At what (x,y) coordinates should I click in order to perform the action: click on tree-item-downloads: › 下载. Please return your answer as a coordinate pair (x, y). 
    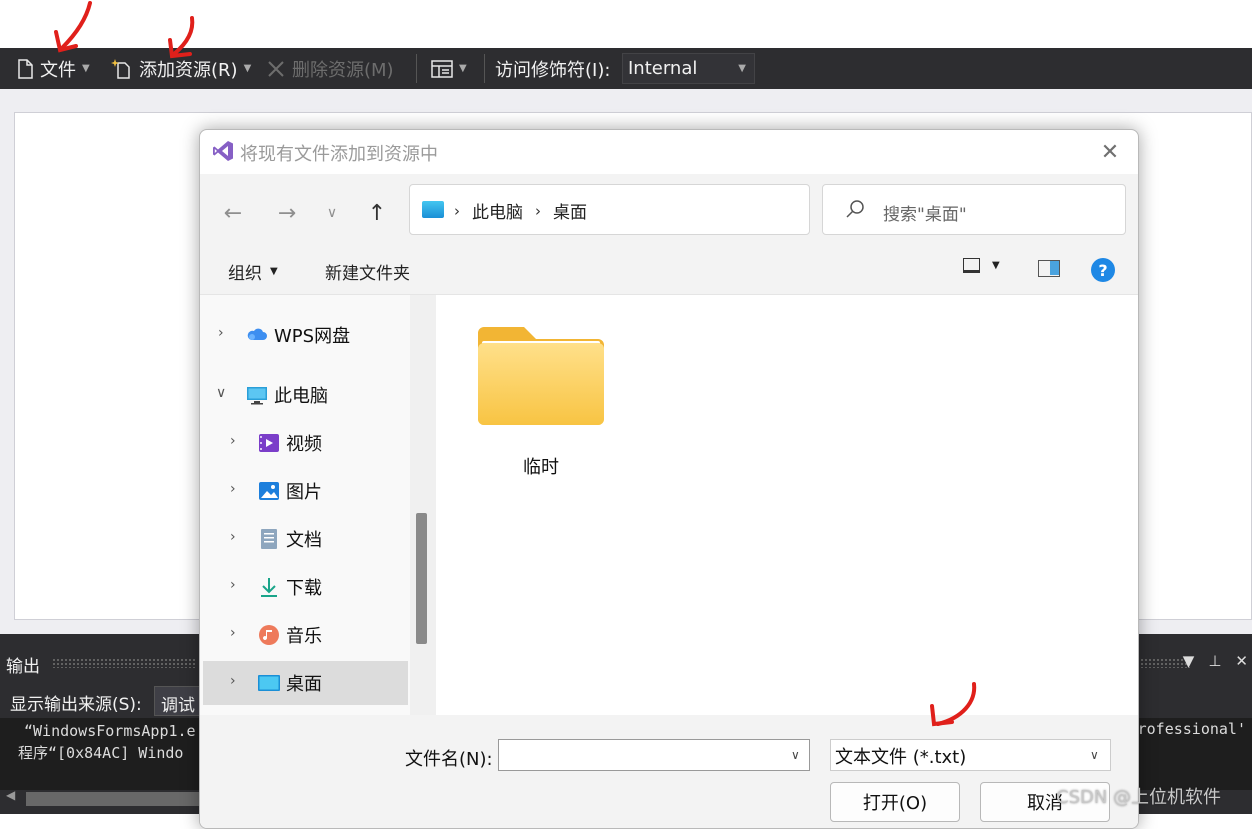
    Looking at the image, I should click on (305, 587).